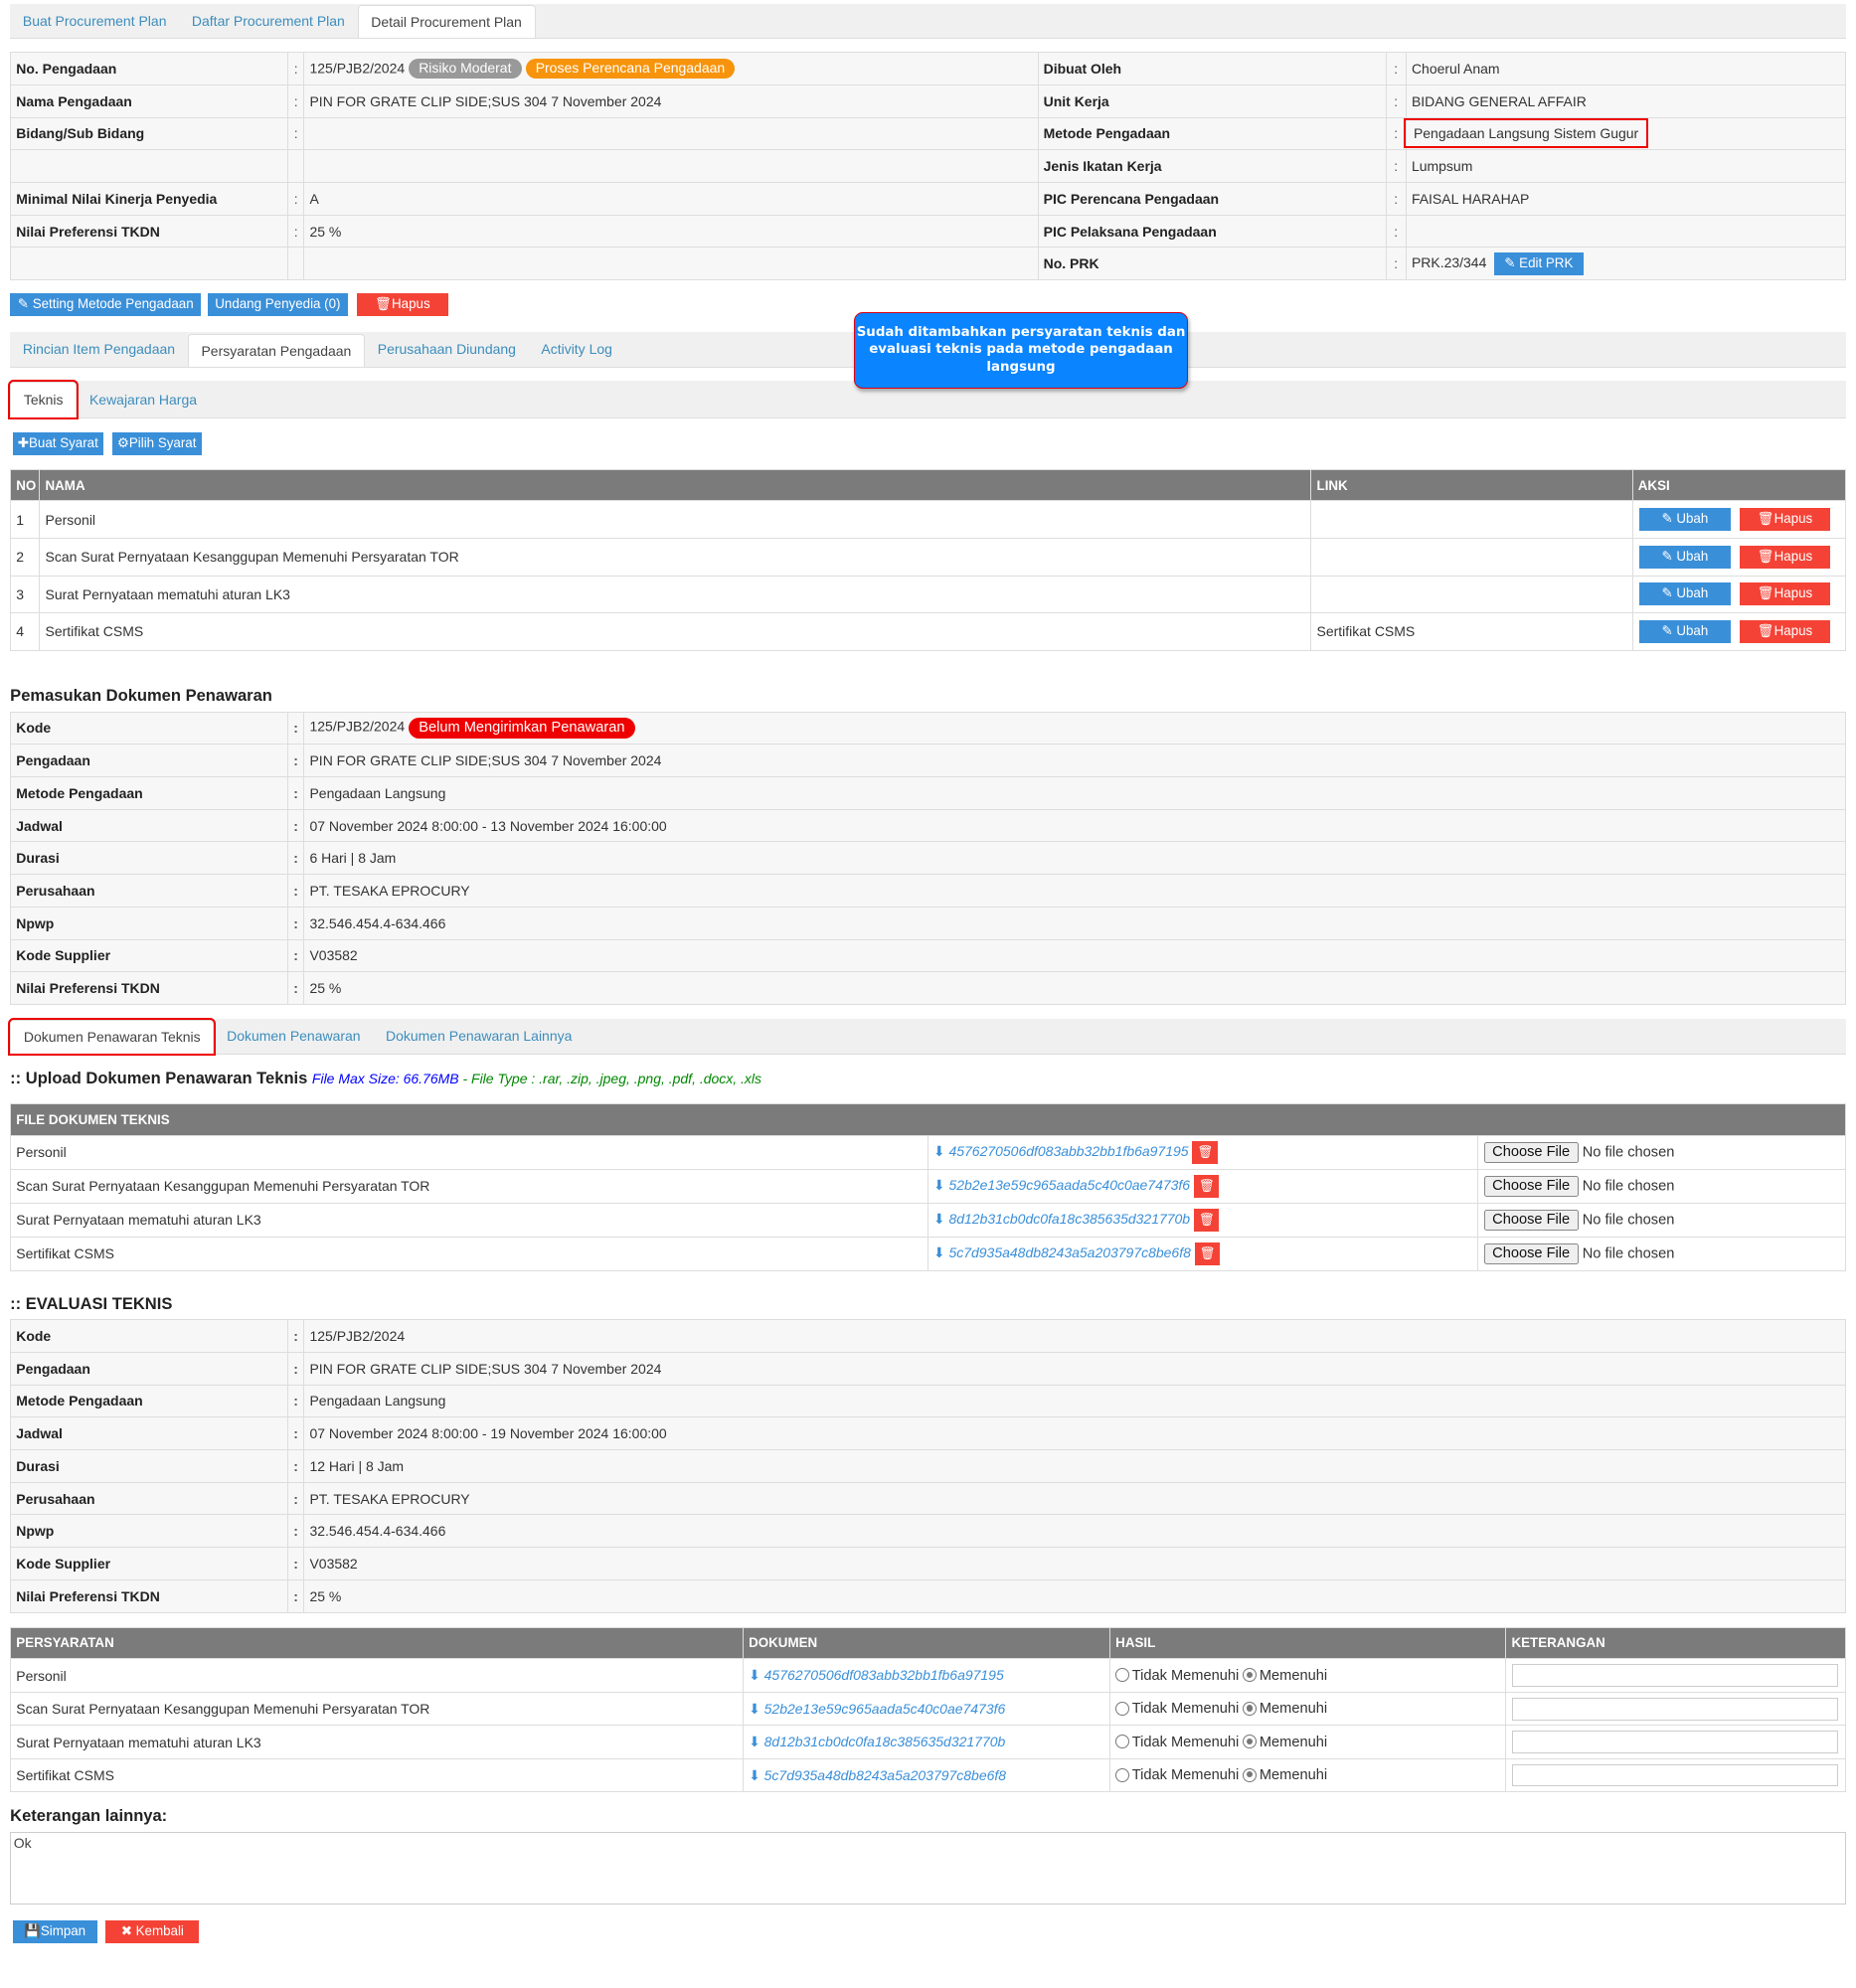  What do you see at coordinates (1625, 68) in the screenshot?
I see `info-value-cell: Choerul Anam` at bounding box center [1625, 68].